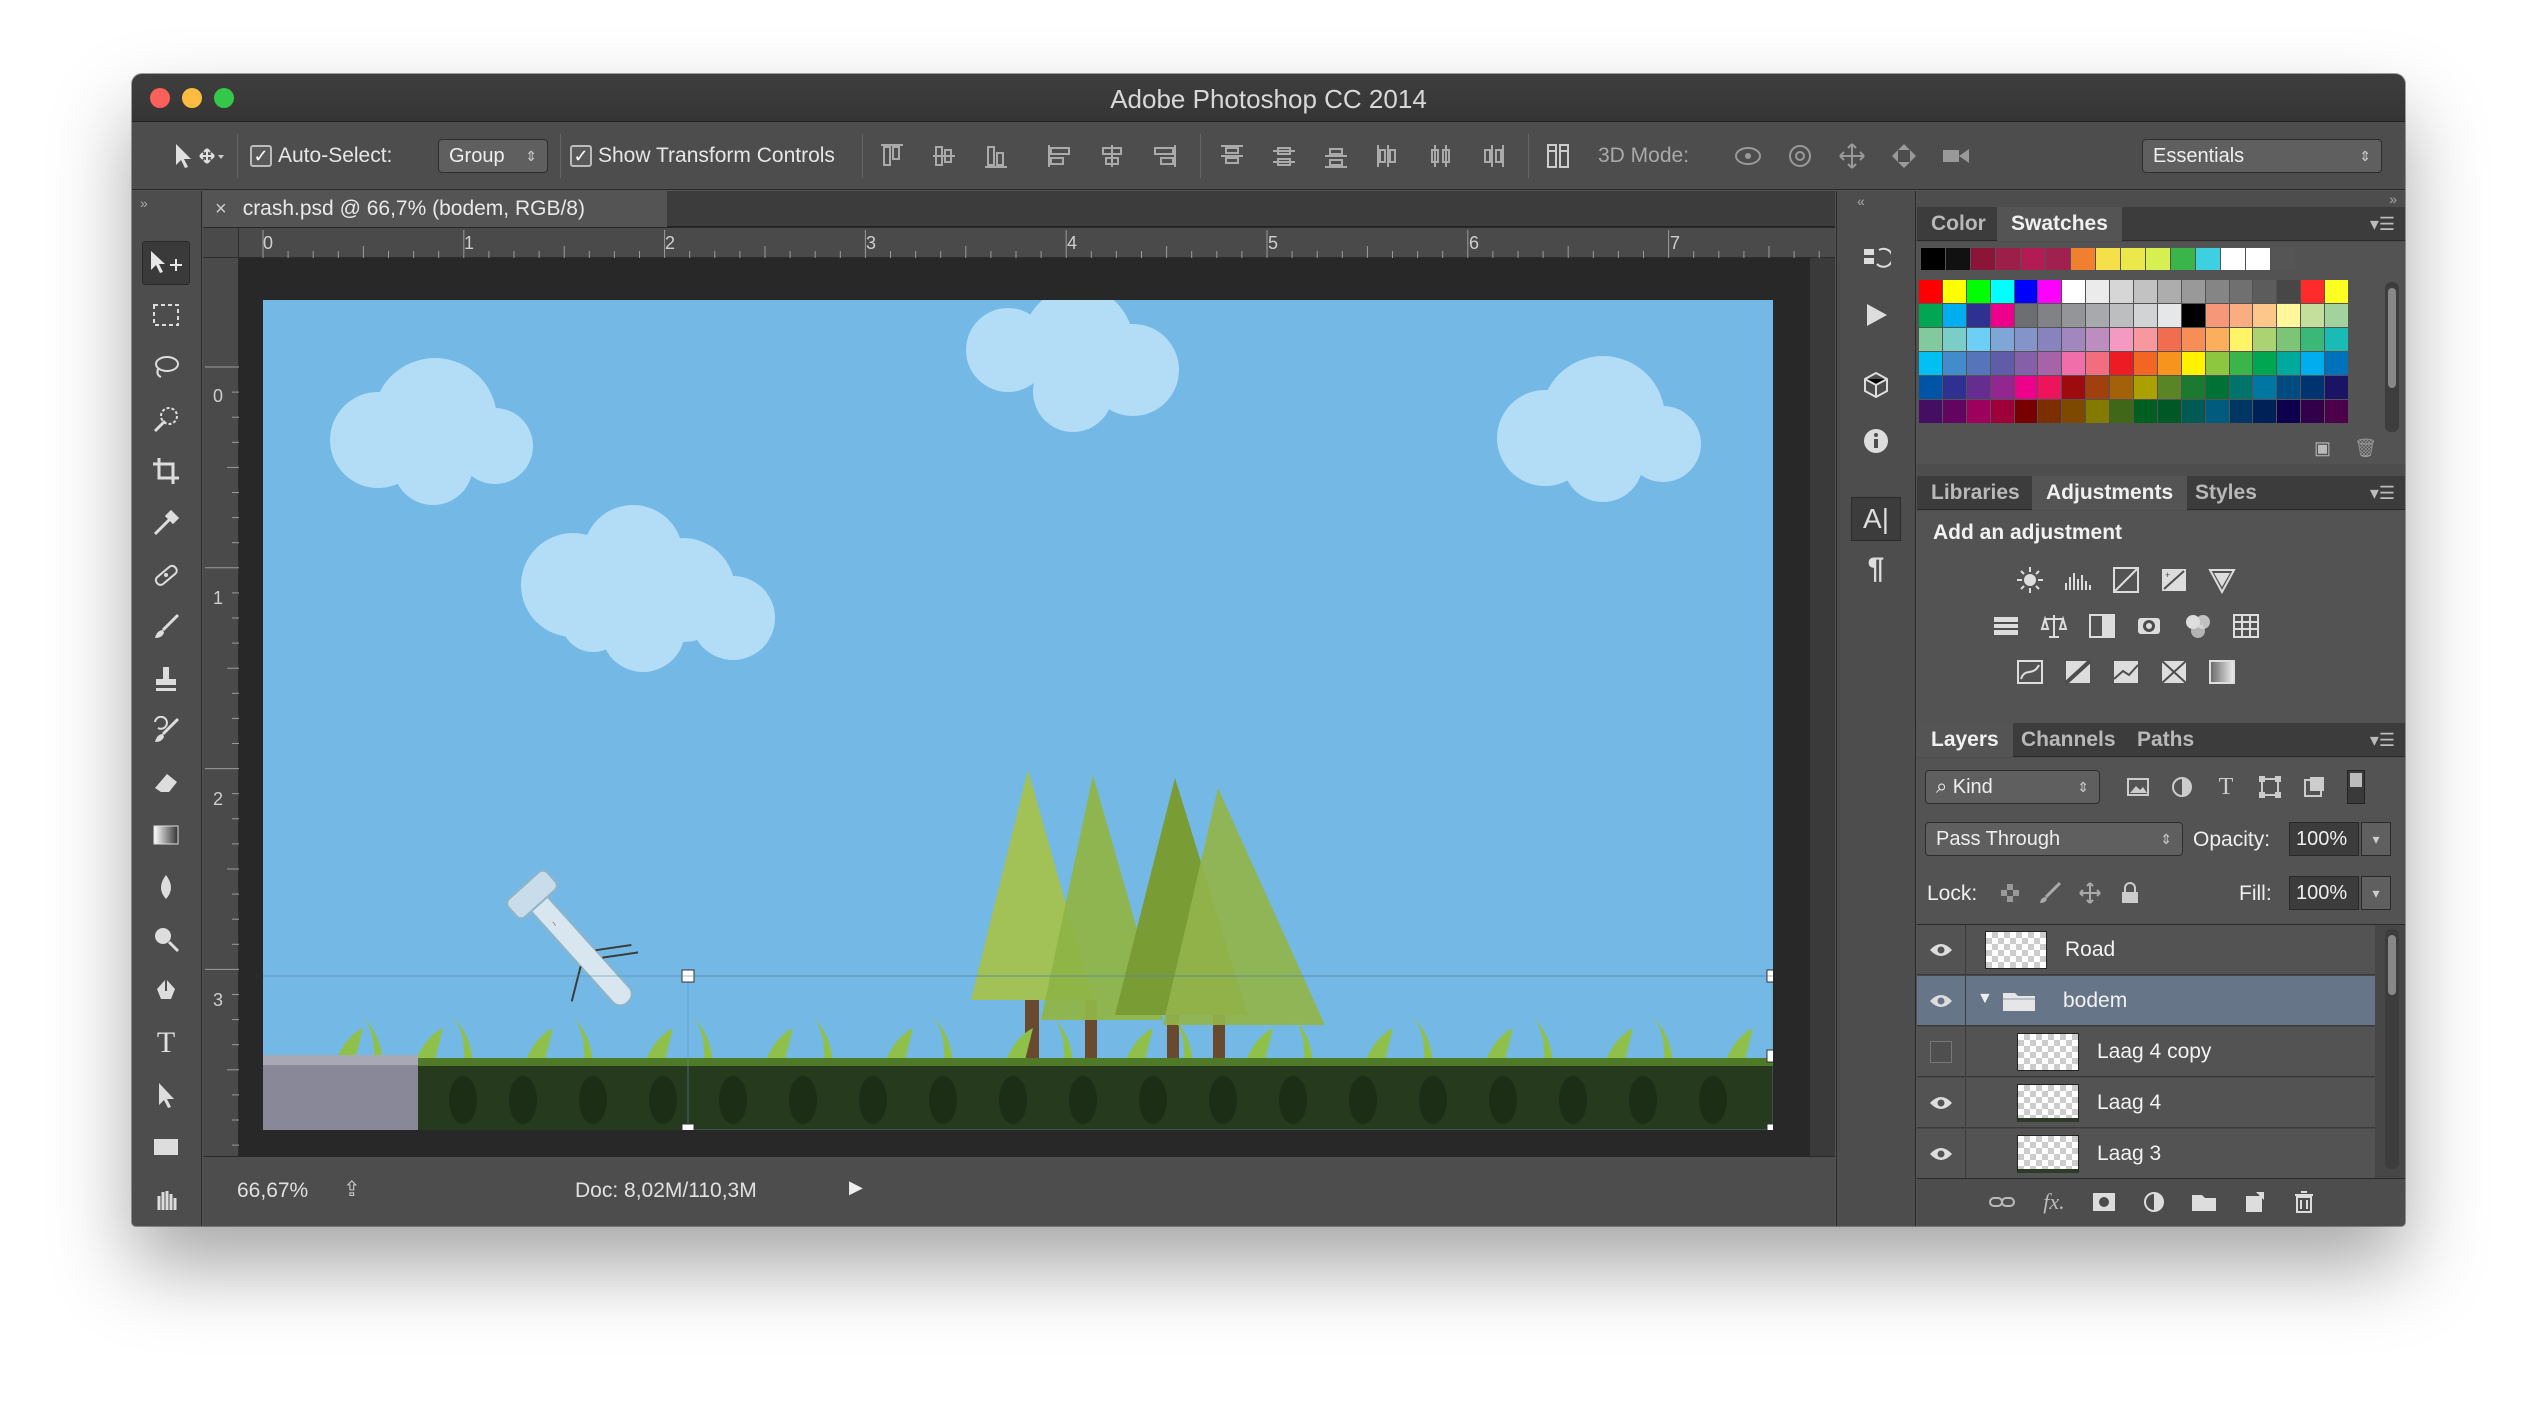 Image resolution: width=2532 pixels, height=1404 pixels. I want to click on curves-icon, so click(2126, 580).